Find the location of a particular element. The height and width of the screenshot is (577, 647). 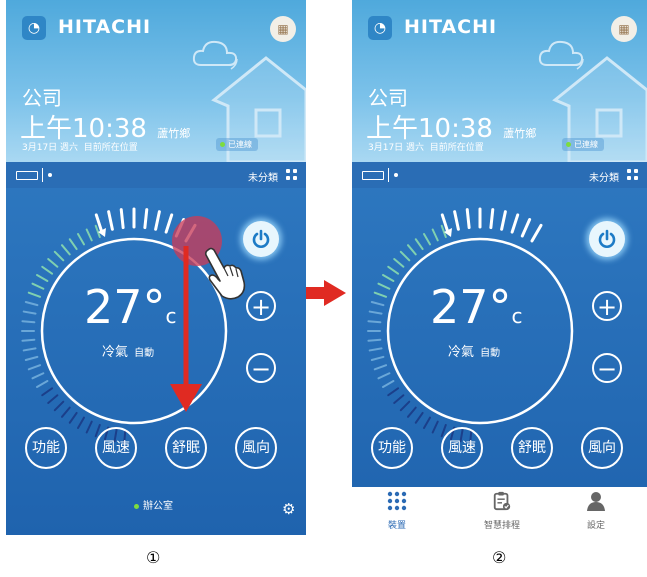

date-text: 3月17日 週六 is located at coordinates (396, 148).